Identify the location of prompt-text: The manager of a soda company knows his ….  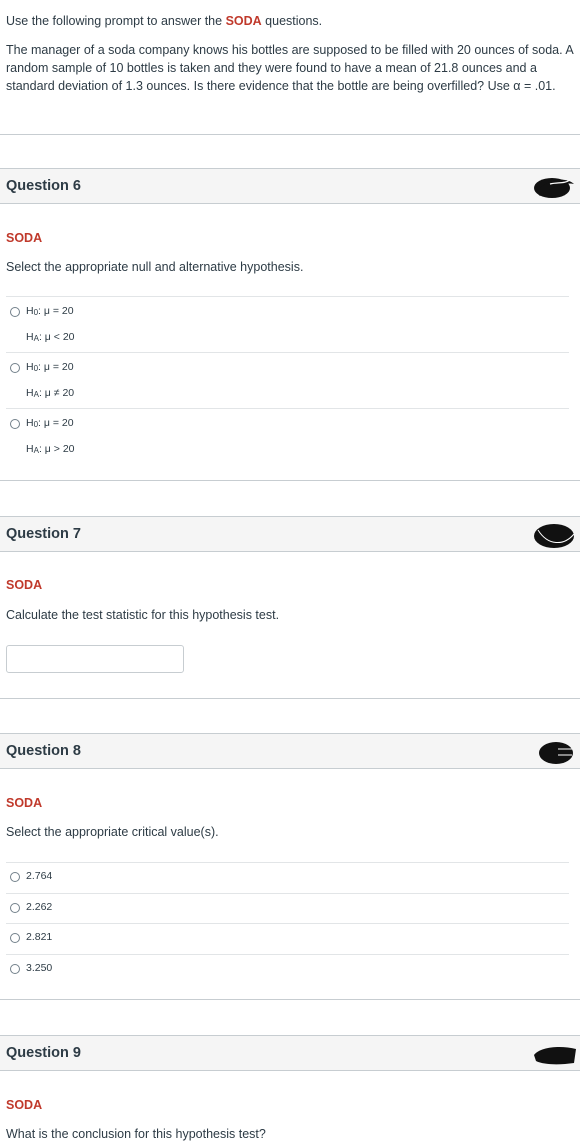
(290, 68).